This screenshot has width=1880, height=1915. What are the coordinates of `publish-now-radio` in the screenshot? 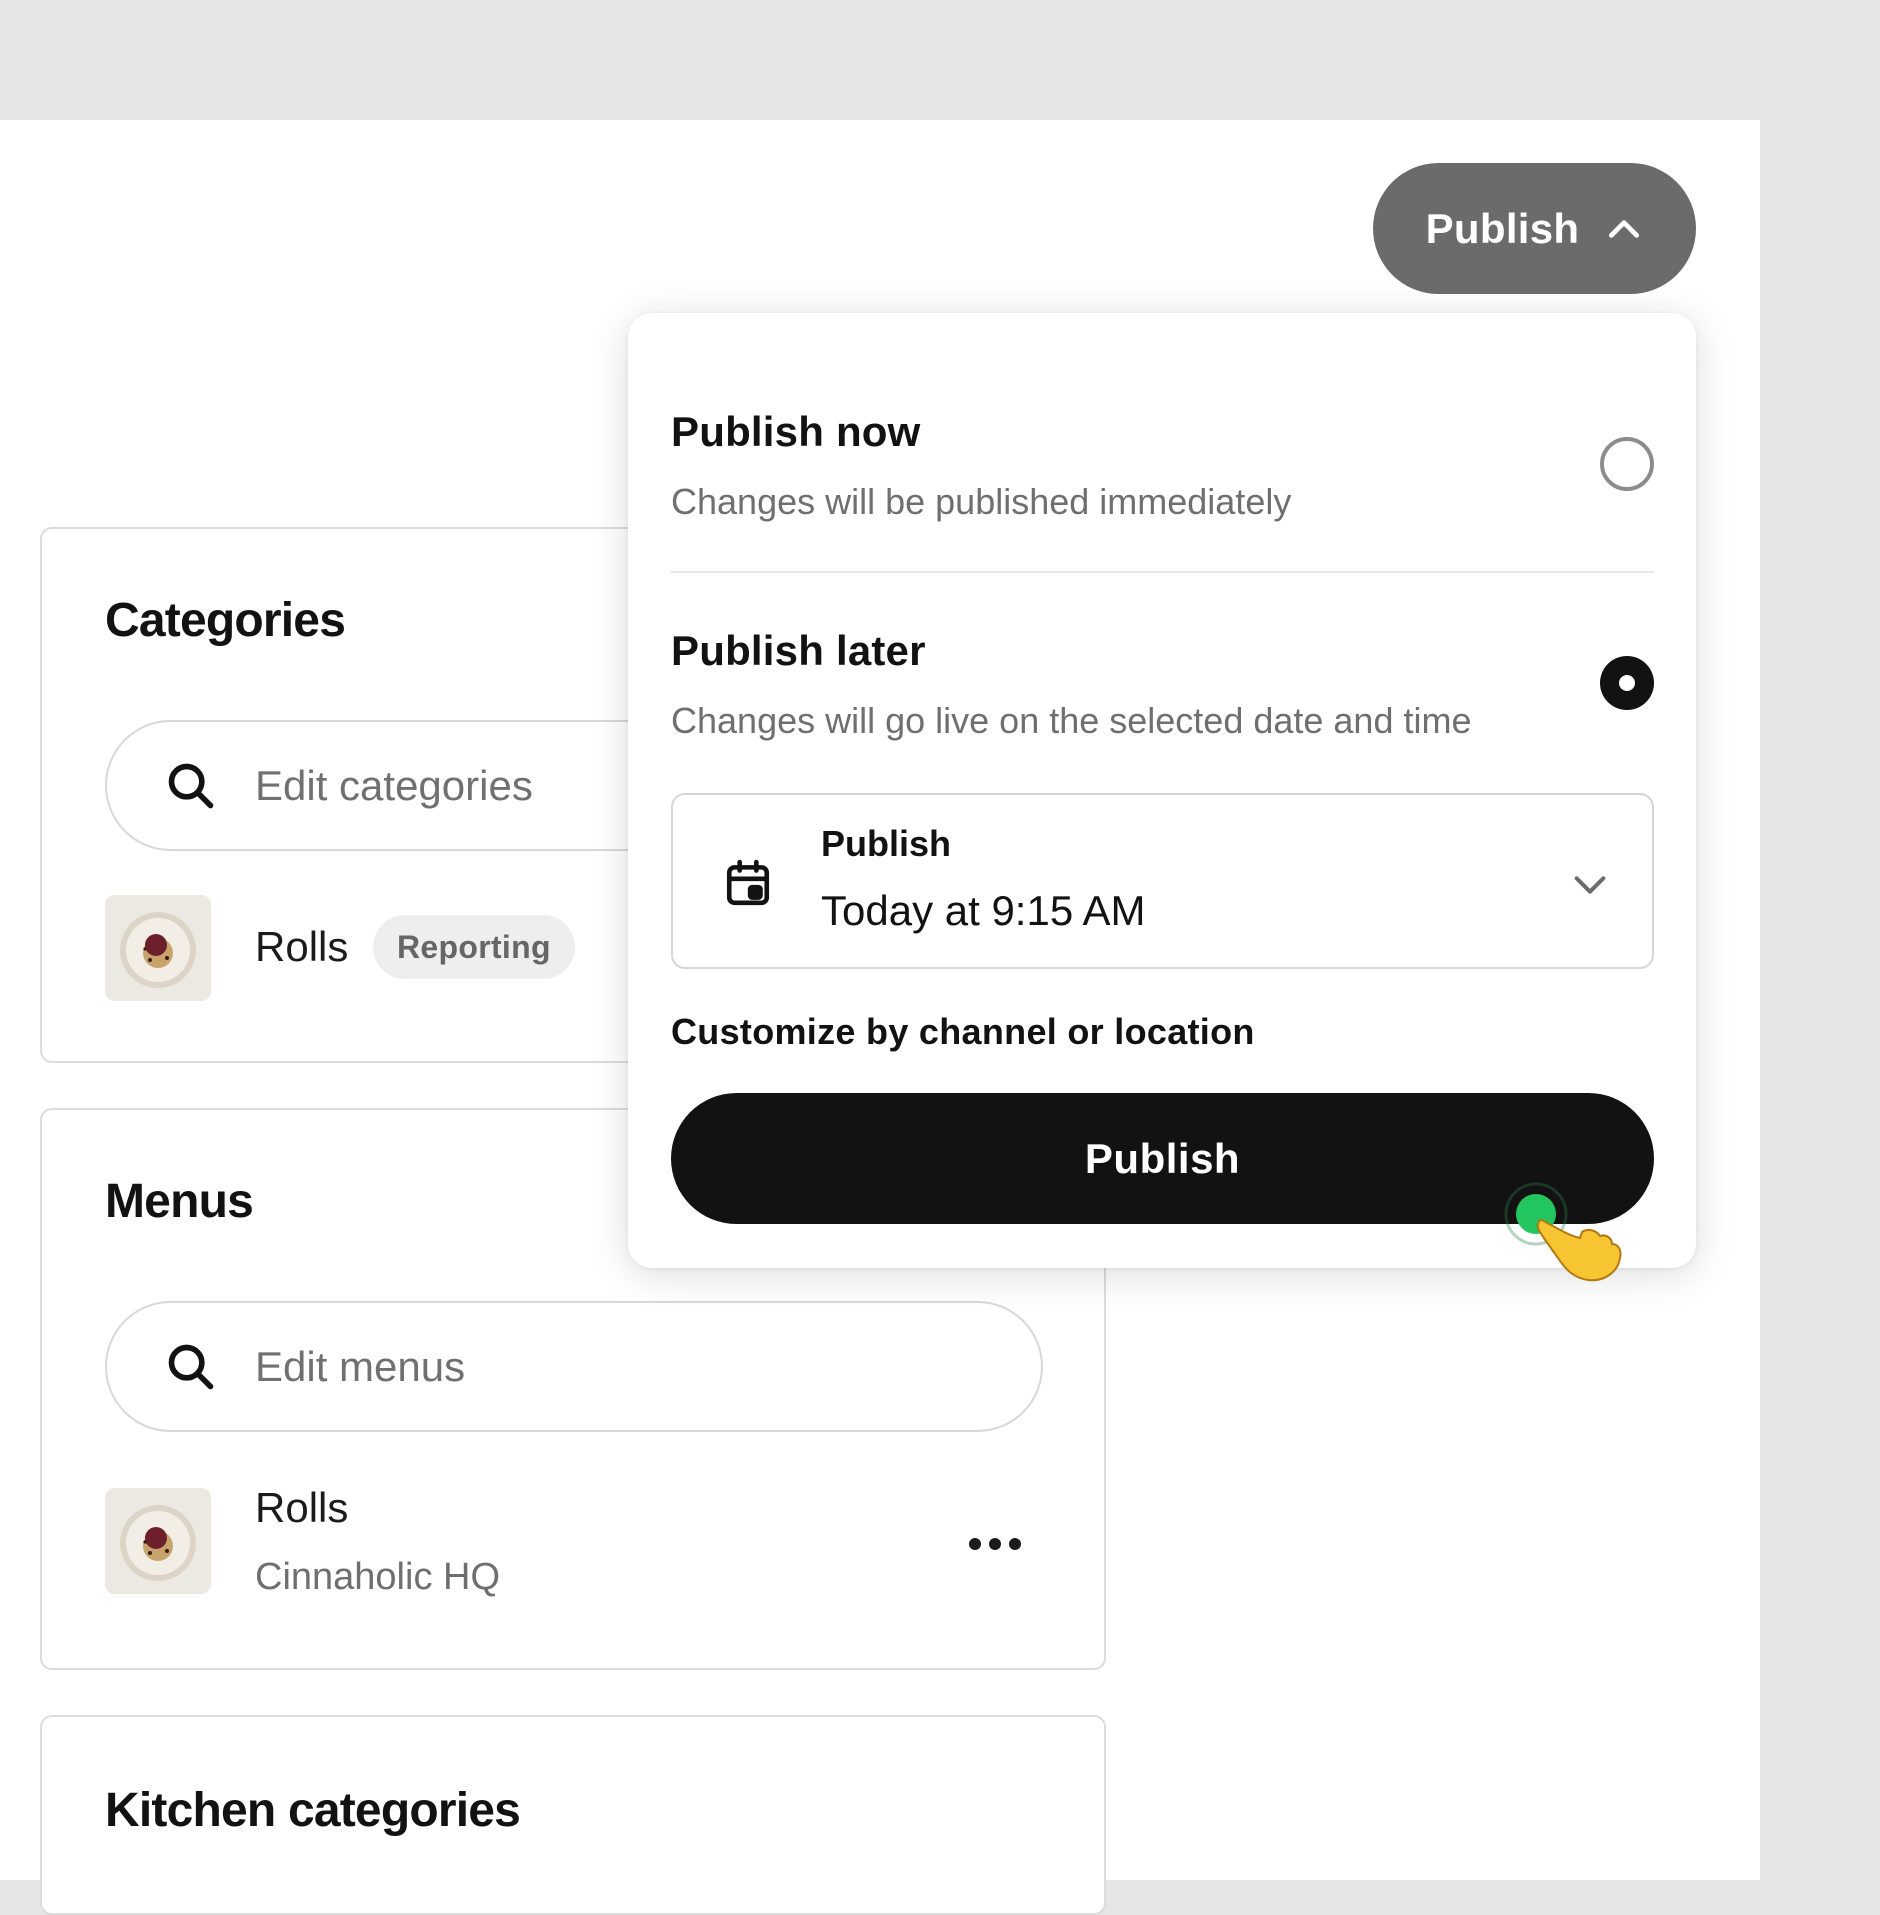 It's located at (1627, 464).